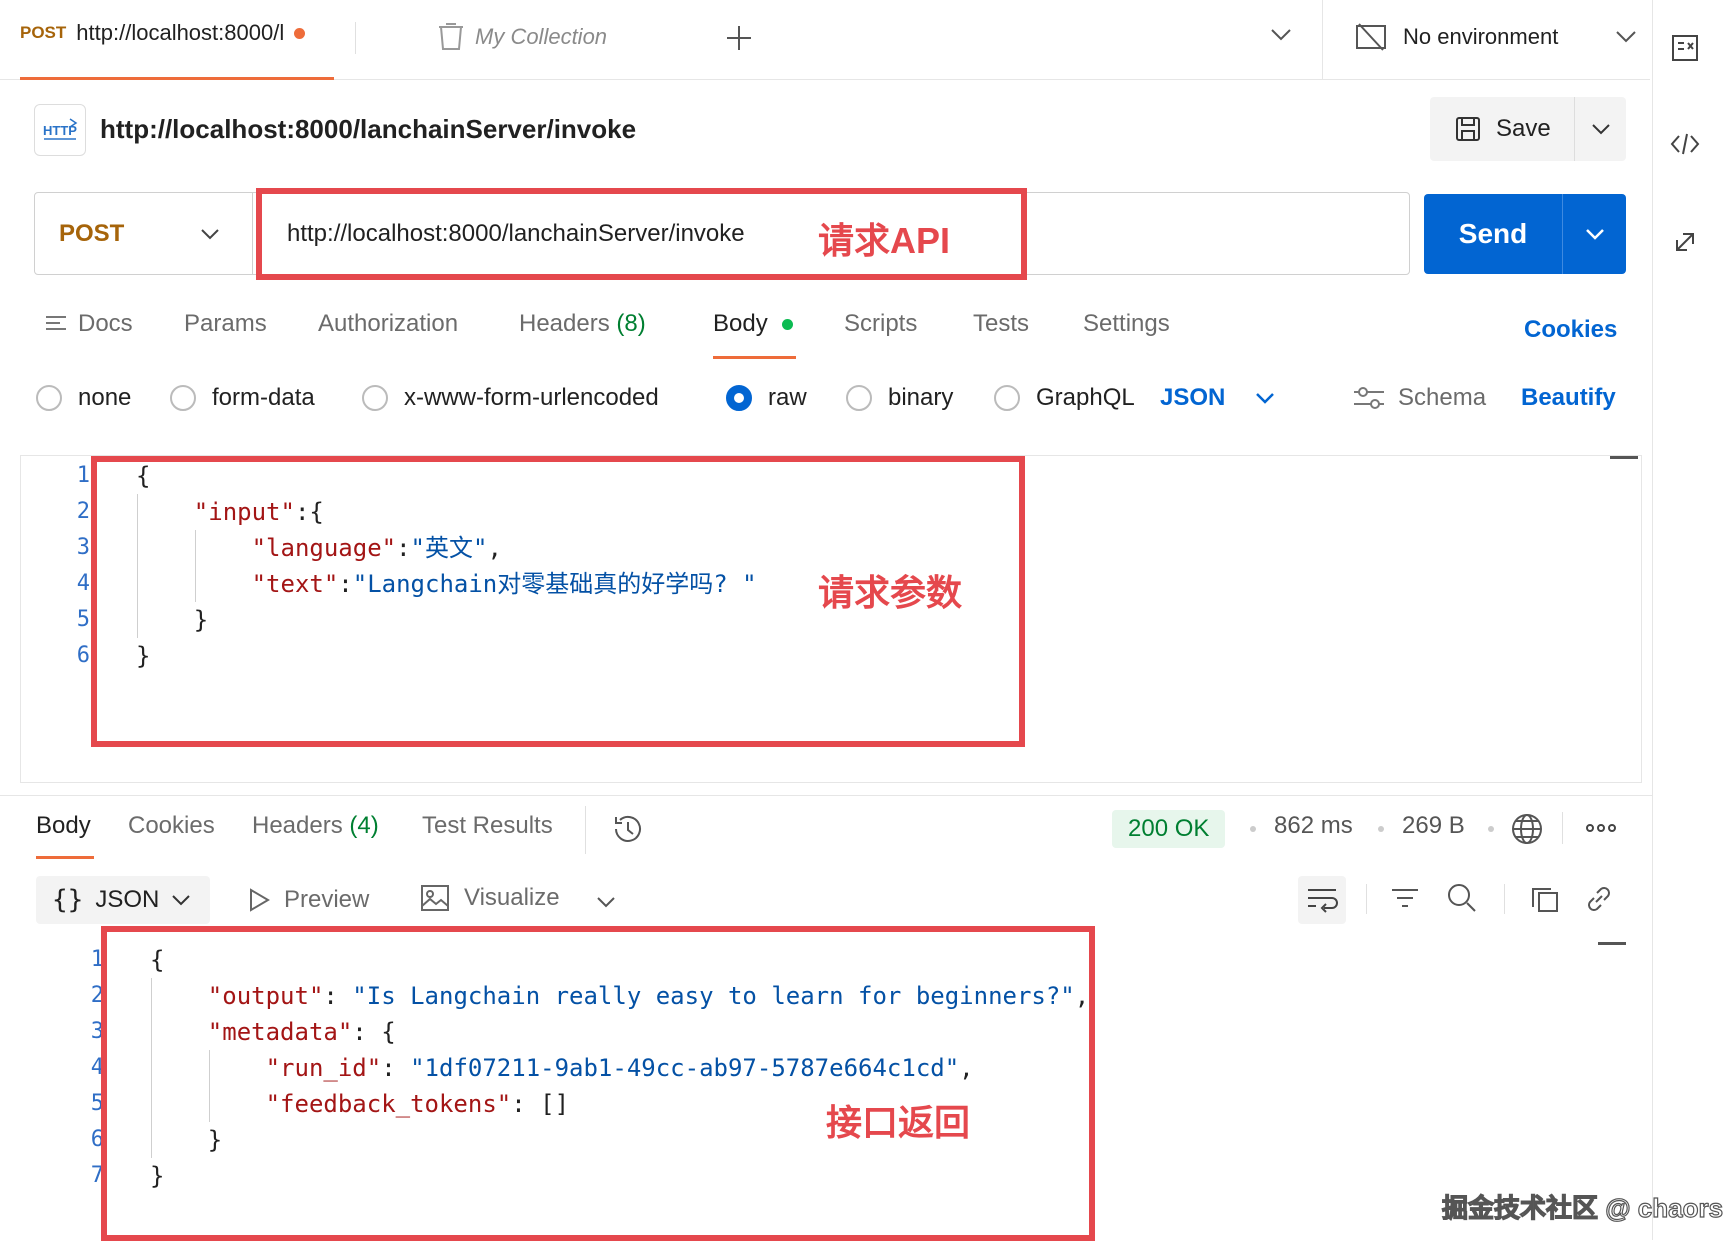 This screenshot has height=1241, width=1728. I want to click on history-icon, so click(628, 829).